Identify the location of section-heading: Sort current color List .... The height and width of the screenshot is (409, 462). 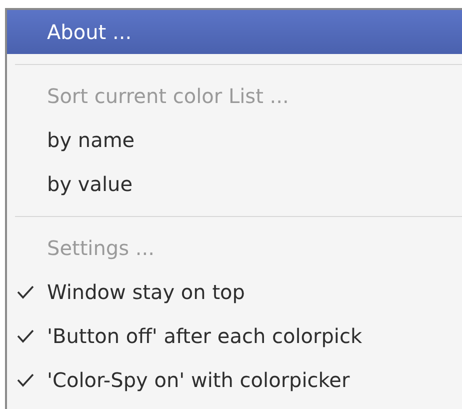
(168, 96).